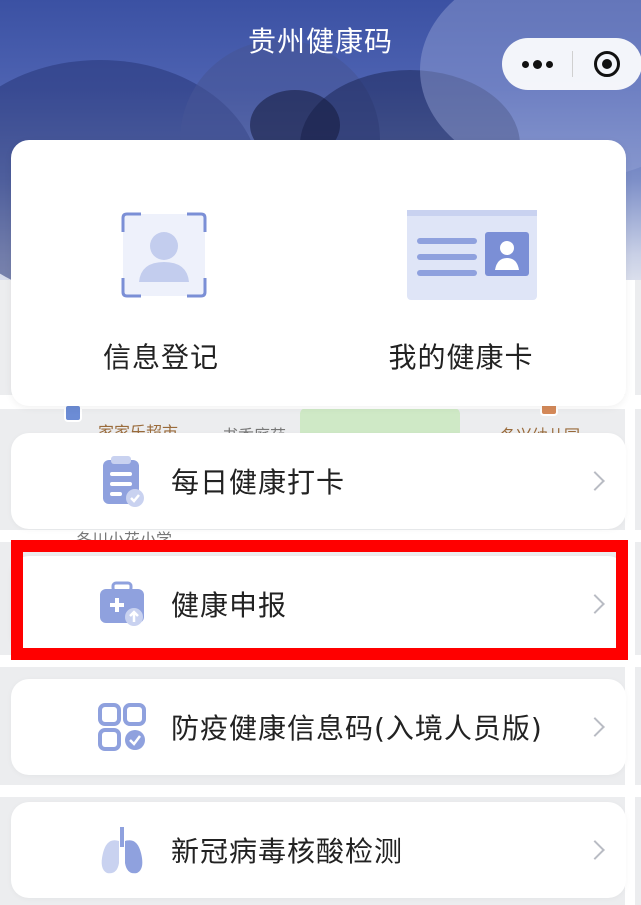 This screenshot has width=641, height=905. Describe the element at coordinates (318, 604) in the screenshot. I see `menu-item-health-report: 健康申报` at that location.